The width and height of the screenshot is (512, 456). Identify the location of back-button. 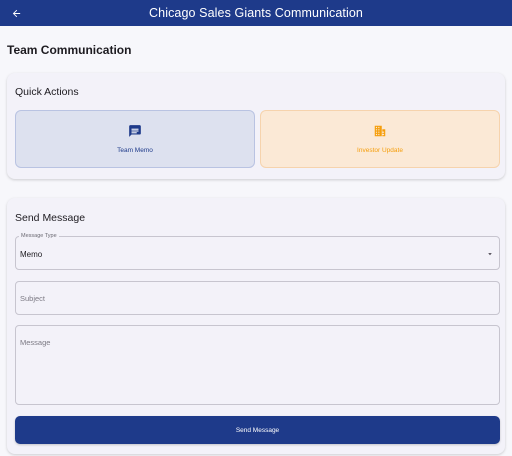
(16, 13).